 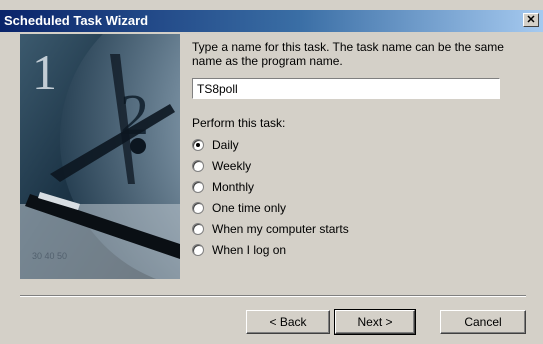 What do you see at coordinates (271, 21) in the screenshot?
I see `title-bar: Scheduled Task Wizard ✕` at bounding box center [271, 21].